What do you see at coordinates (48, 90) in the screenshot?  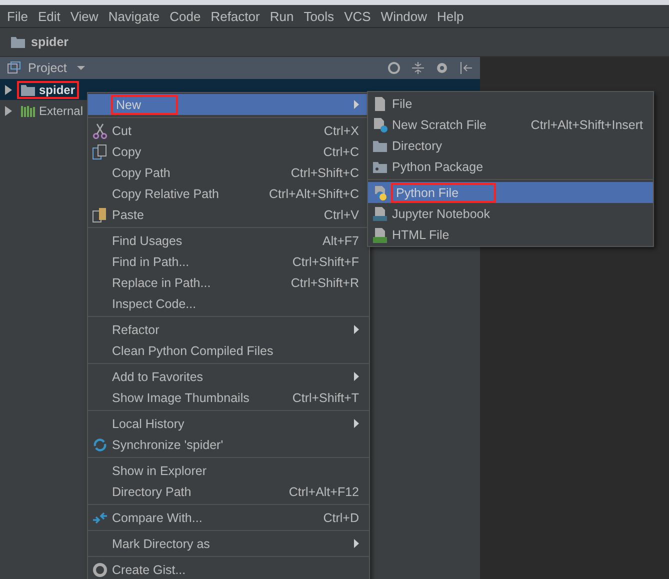 I see `tree-item: spider` at bounding box center [48, 90].